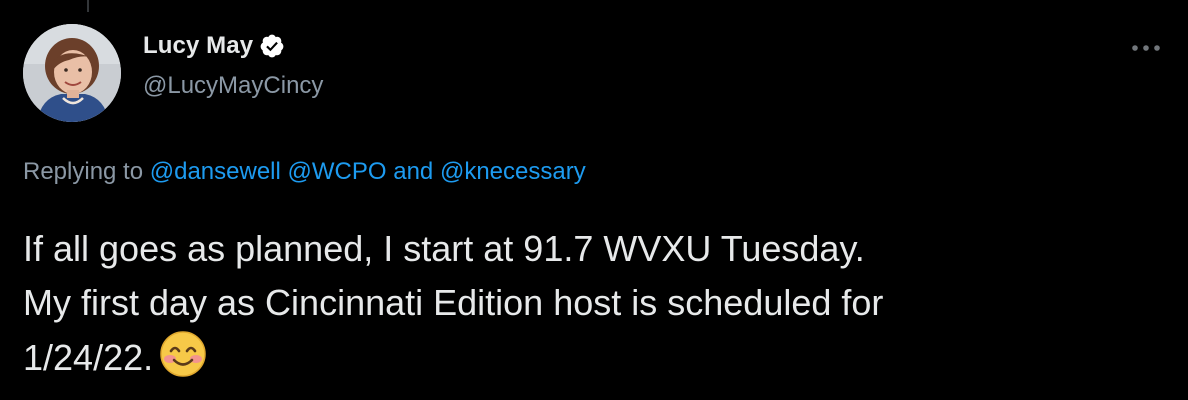 The height and width of the screenshot is (400, 1188). I want to click on verified-badge-icon, so click(272, 46).